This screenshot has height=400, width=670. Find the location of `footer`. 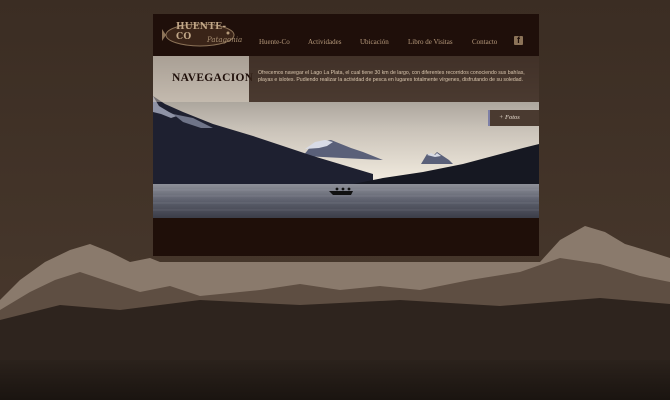

footer is located at coordinates (346, 237).